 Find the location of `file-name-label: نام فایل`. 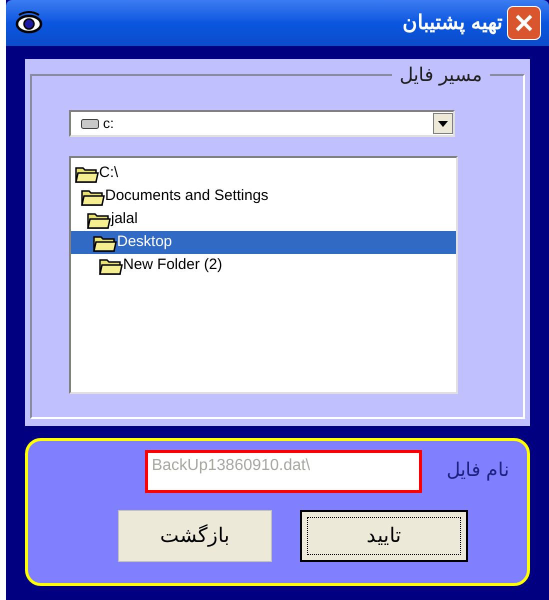

file-name-label: نام فایل is located at coordinates (477, 471).